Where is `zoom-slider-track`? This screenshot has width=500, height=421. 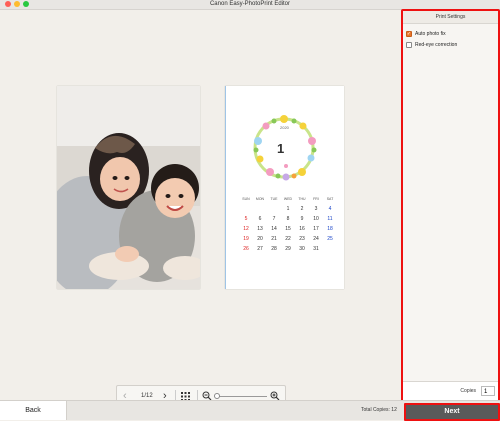
zoom-slider-track is located at coordinates (241, 396).